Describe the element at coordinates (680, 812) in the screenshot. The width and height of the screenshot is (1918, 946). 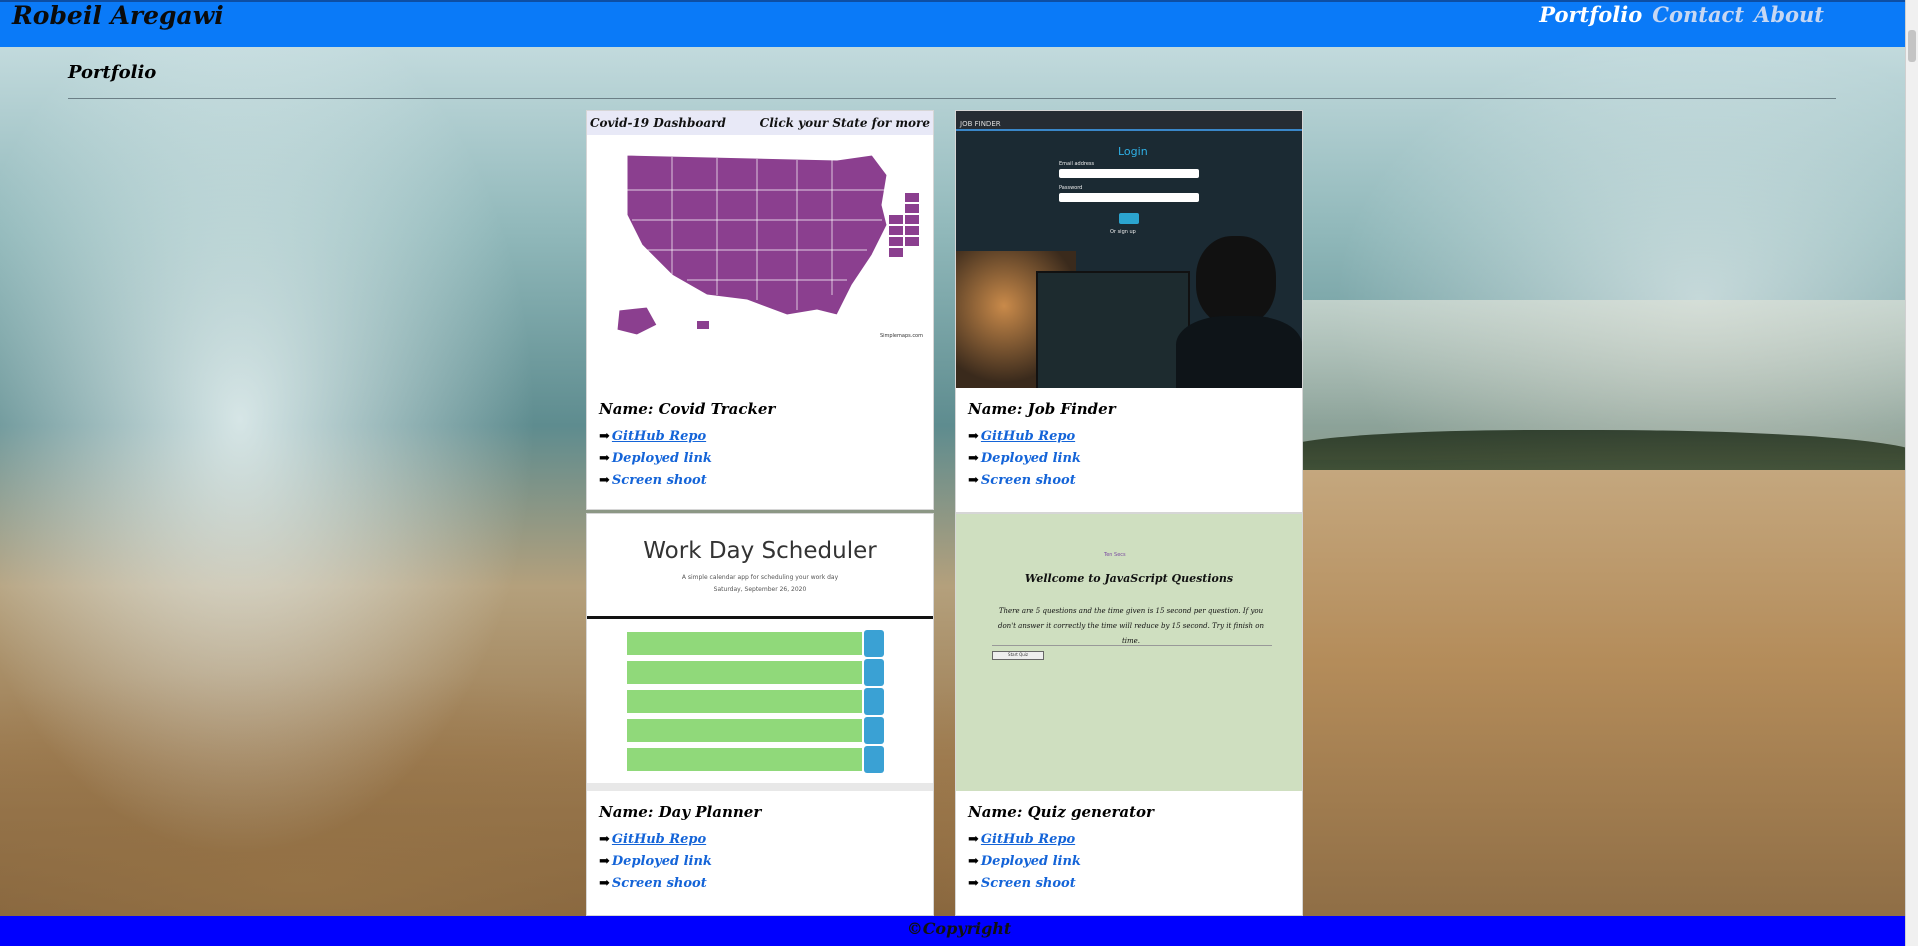
I see `project-name: Name: Day Planner` at that location.